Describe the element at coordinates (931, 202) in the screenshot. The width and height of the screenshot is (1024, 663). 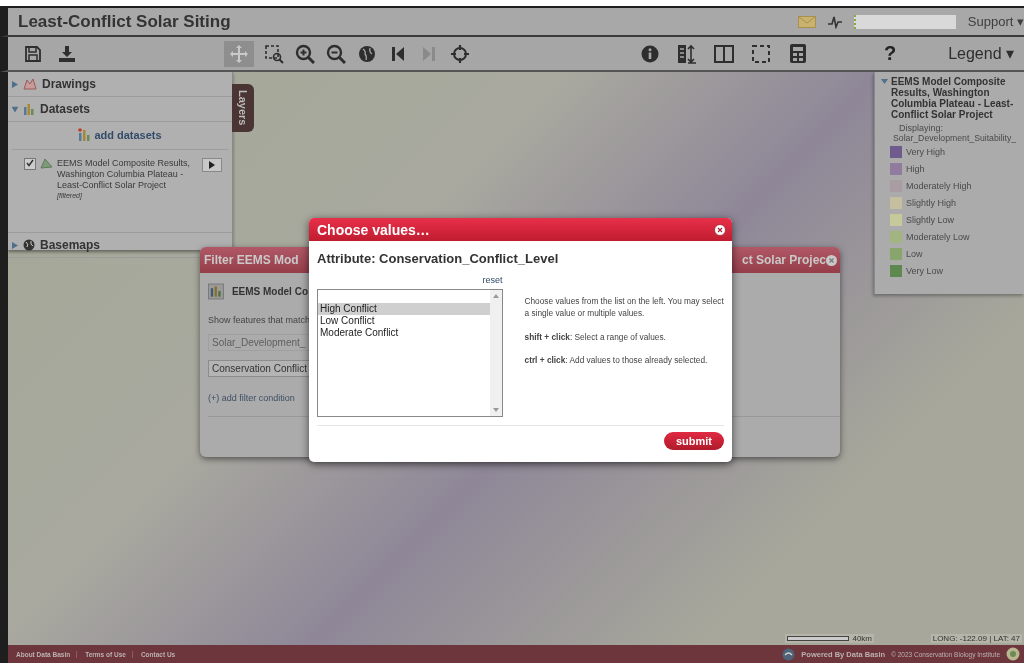
I see `legend-label: Slightly High` at that location.